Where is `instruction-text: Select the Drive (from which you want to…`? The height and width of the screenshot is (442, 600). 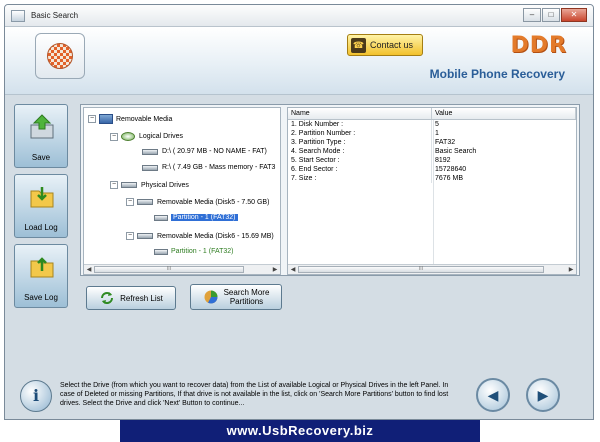
instruction-text: Select the Drive (from which you want to… is located at coordinates (254, 394).